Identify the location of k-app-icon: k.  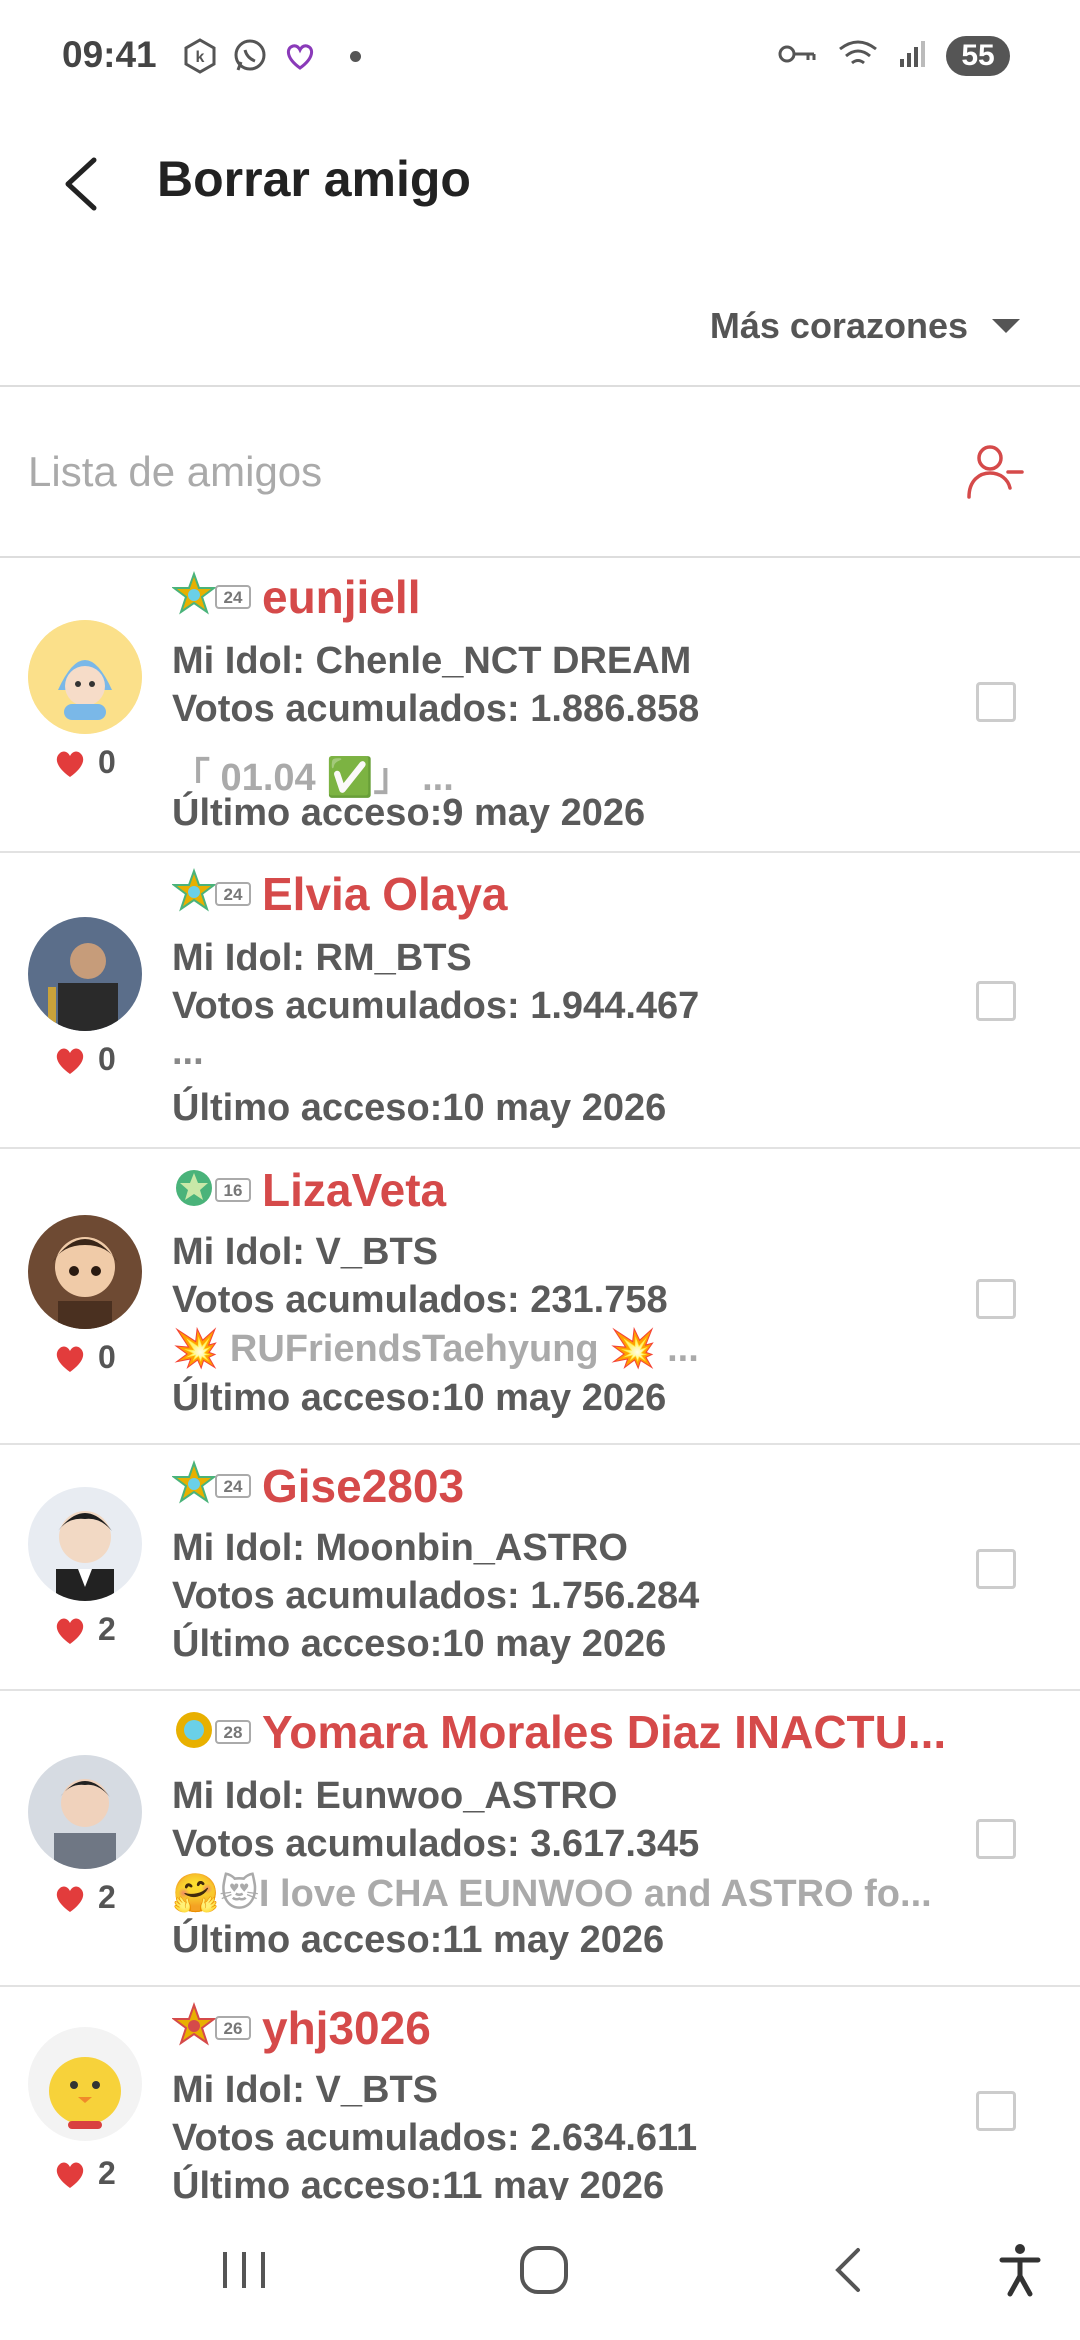
(200, 56).